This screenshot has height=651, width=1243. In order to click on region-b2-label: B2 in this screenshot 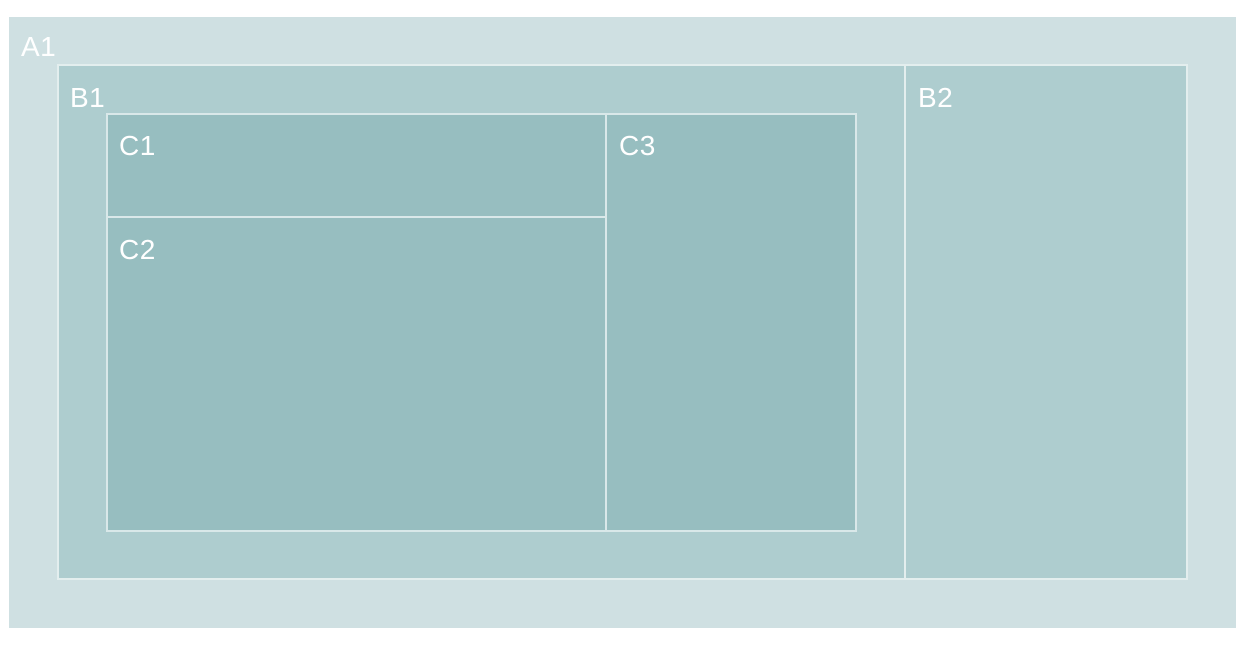, I will do `click(936, 97)`.